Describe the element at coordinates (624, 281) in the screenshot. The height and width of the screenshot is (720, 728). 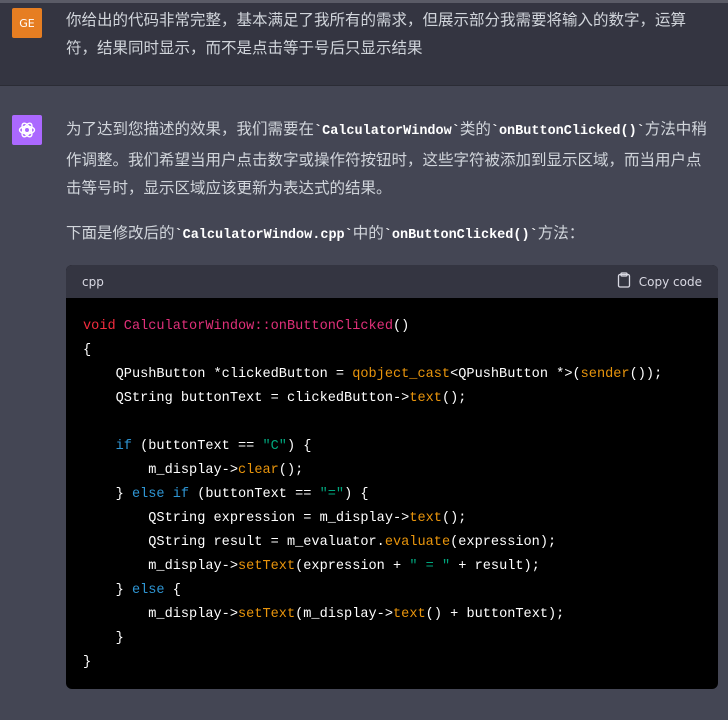
I see `clipboard-icon` at that location.